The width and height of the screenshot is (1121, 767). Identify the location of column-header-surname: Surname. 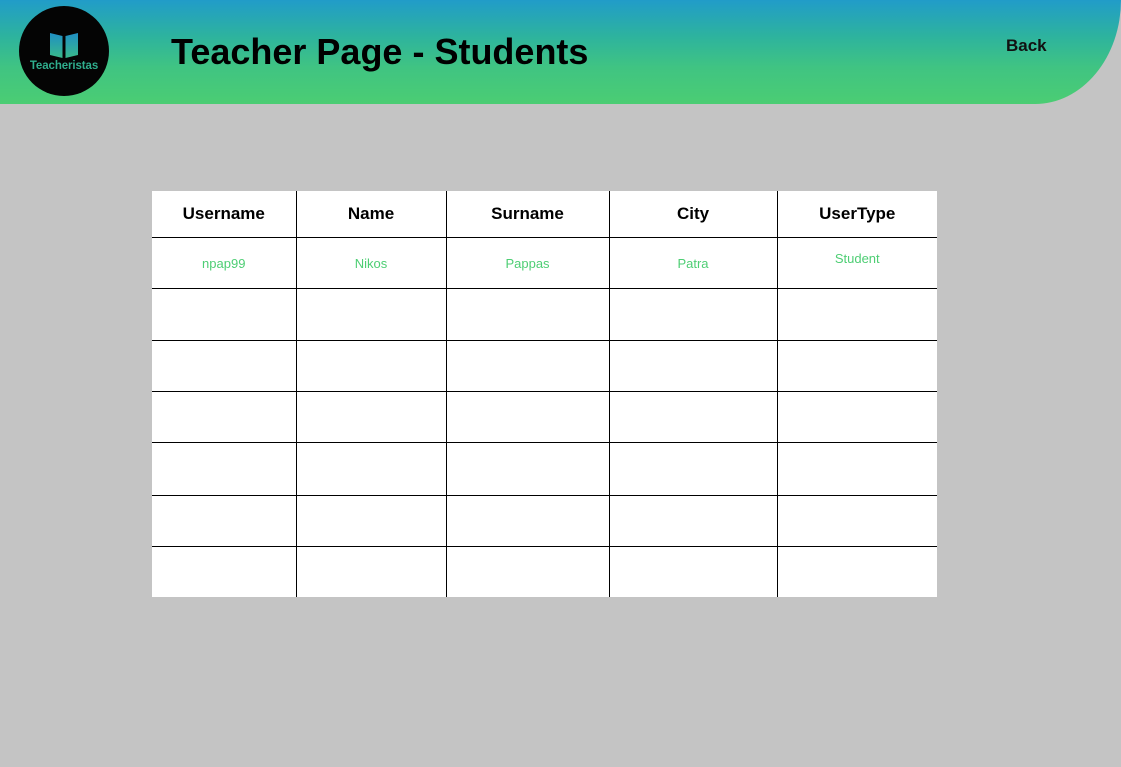
(527, 214).